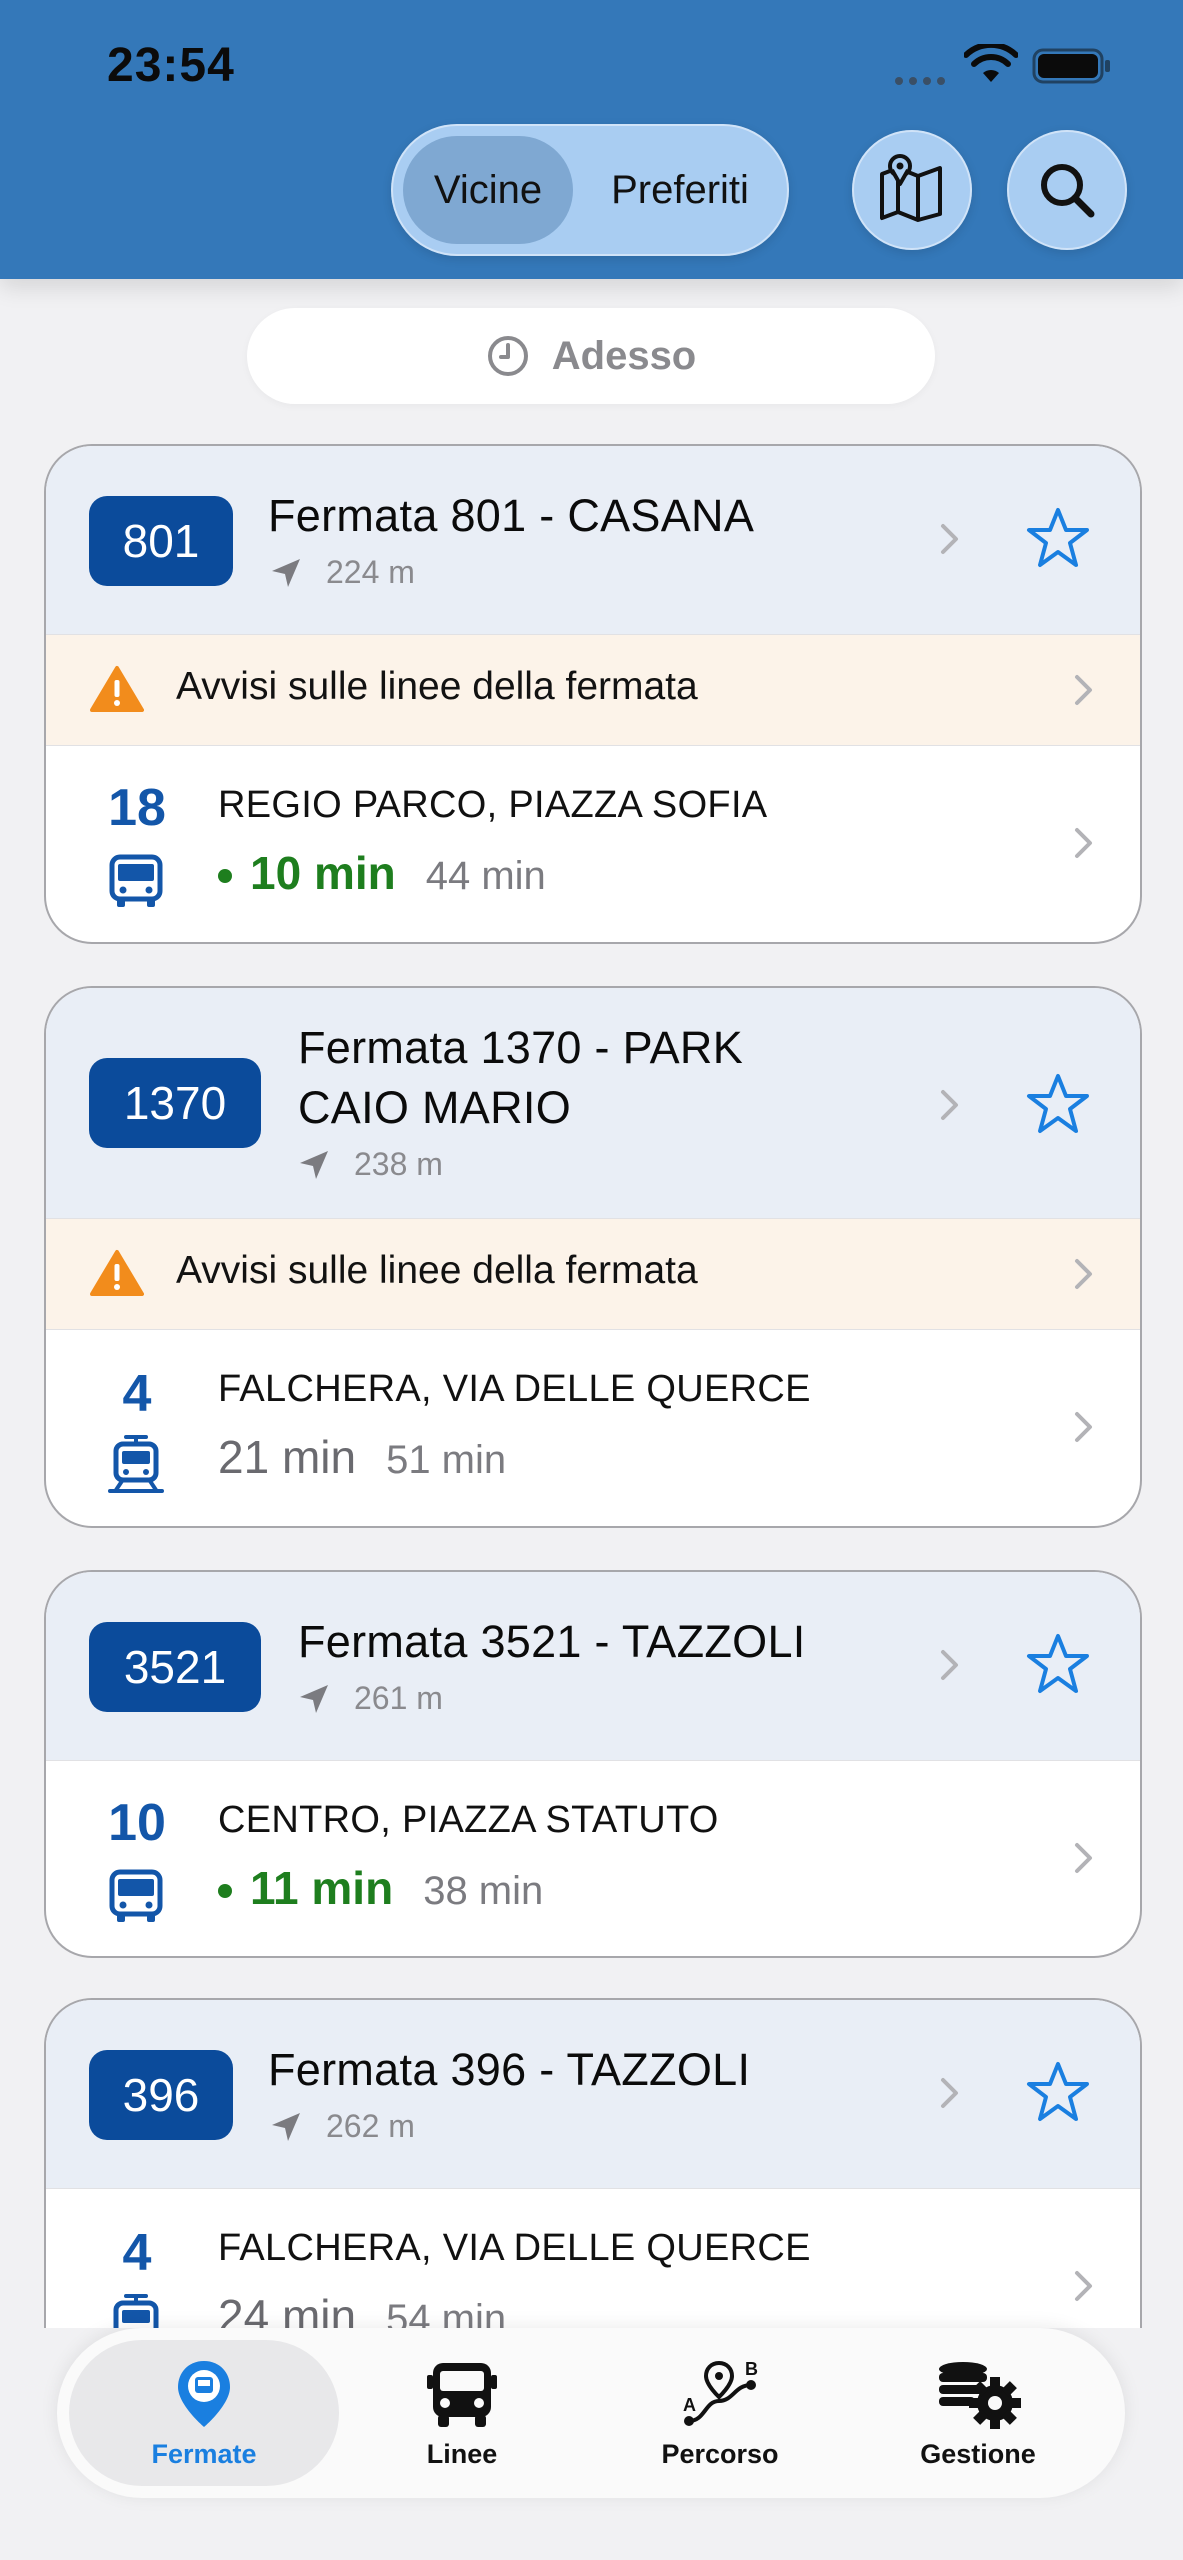  I want to click on next-arrival: 51 min, so click(446, 1460).